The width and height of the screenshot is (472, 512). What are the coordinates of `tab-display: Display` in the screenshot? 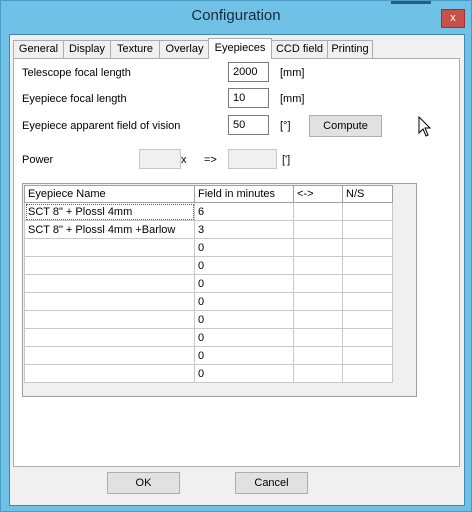 It's located at (87, 49).